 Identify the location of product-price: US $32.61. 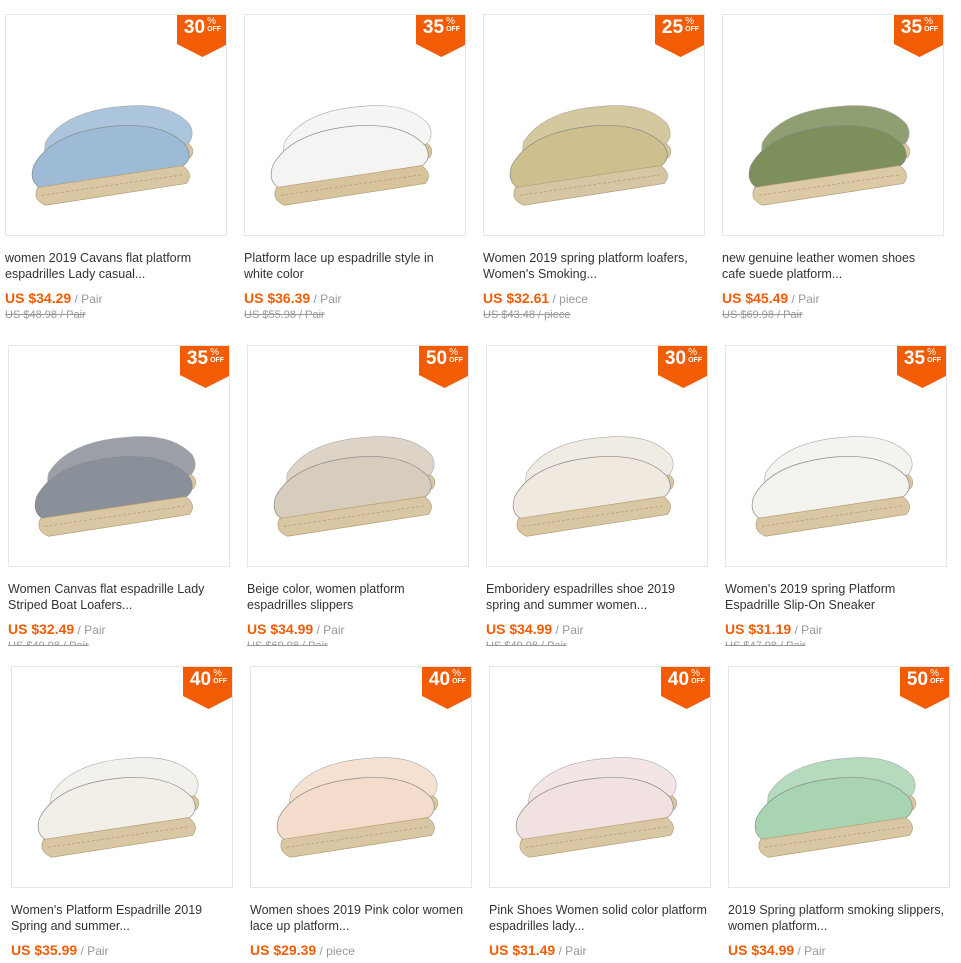
(516, 298).